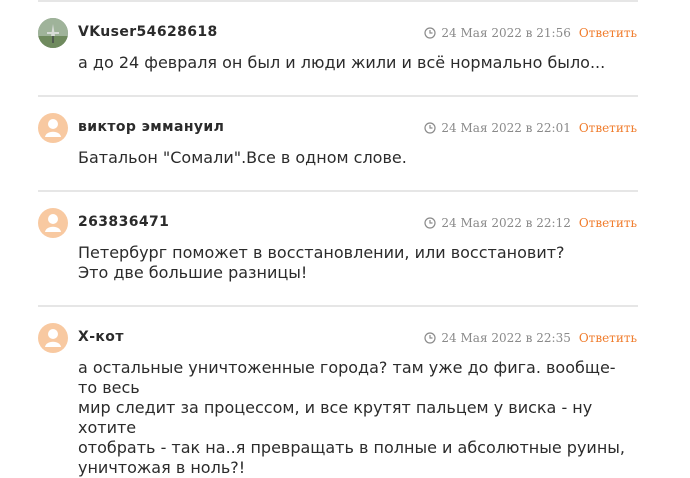 This screenshot has height=478, width=690. I want to click on comment-text-line: уничтожая в ноль?!, so click(162, 467).